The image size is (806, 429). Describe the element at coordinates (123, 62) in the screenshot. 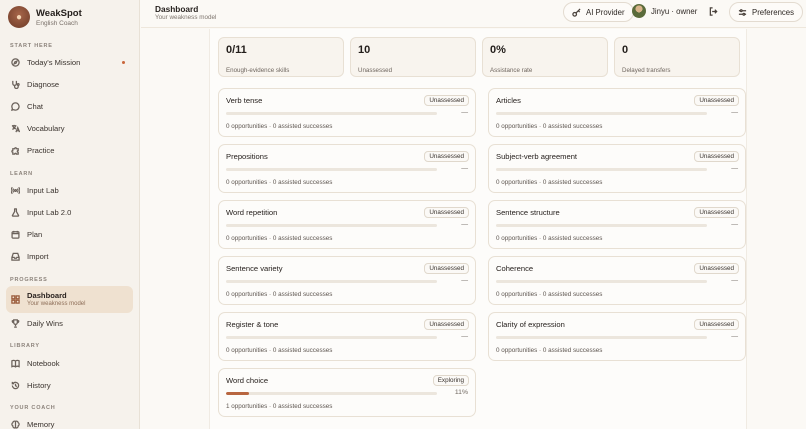

I see `notification-dot` at that location.